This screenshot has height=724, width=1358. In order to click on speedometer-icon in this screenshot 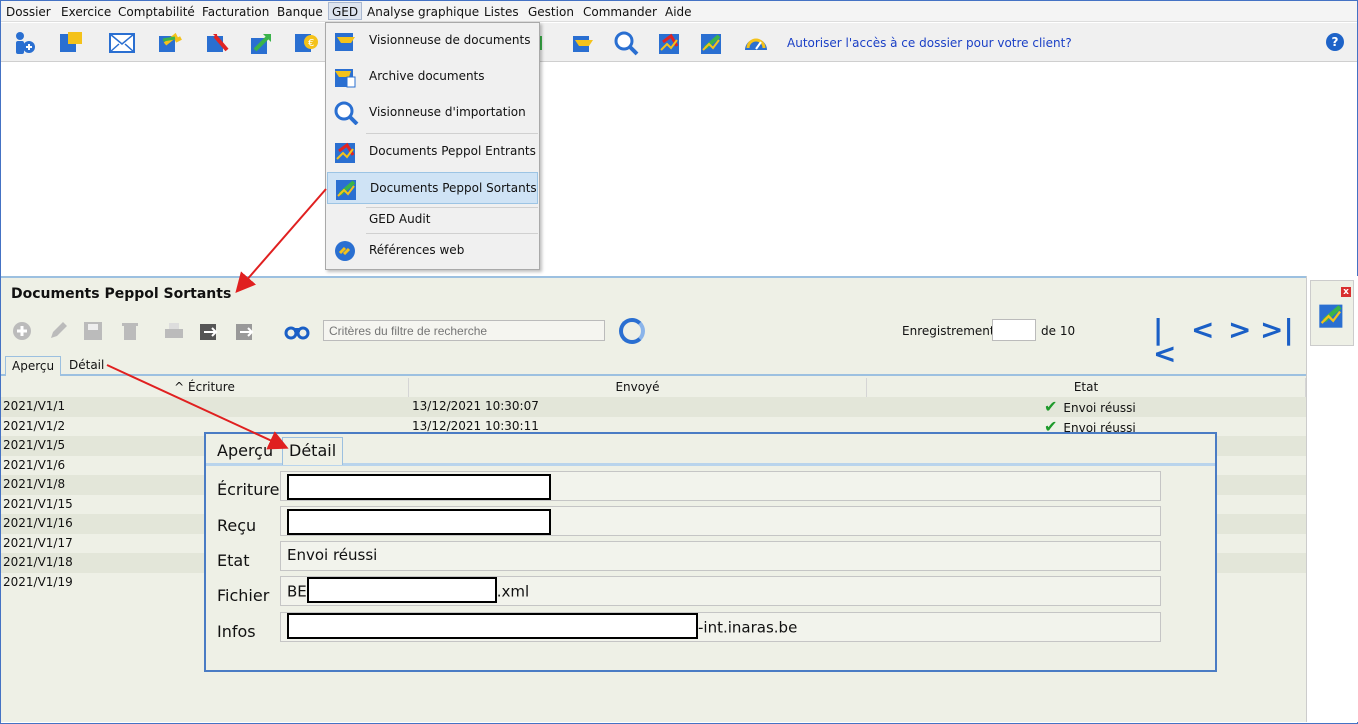, I will do `click(756, 43)`.